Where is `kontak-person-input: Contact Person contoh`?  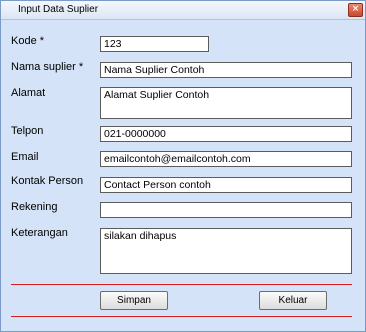 kontak-person-input: Contact Person contoh is located at coordinates (226, 185).